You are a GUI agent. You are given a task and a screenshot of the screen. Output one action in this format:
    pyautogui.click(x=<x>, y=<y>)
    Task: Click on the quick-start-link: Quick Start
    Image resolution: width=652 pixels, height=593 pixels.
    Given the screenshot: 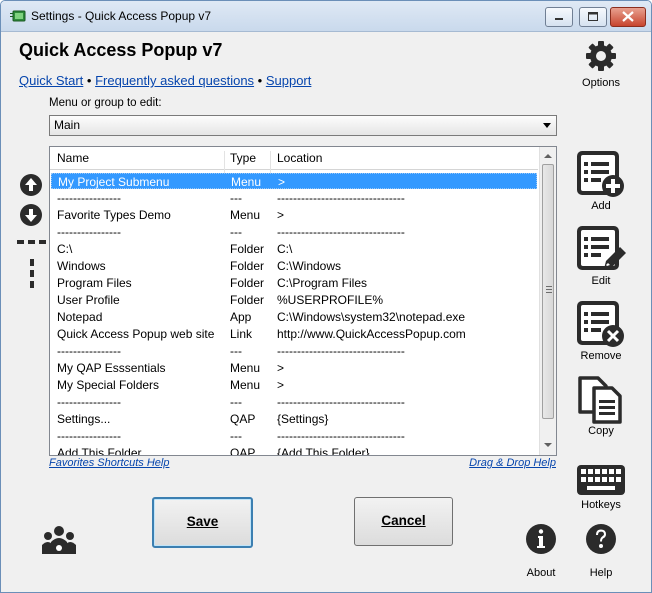 What is the action you would take?
    pyautogui.click(x=51, y=80)
    